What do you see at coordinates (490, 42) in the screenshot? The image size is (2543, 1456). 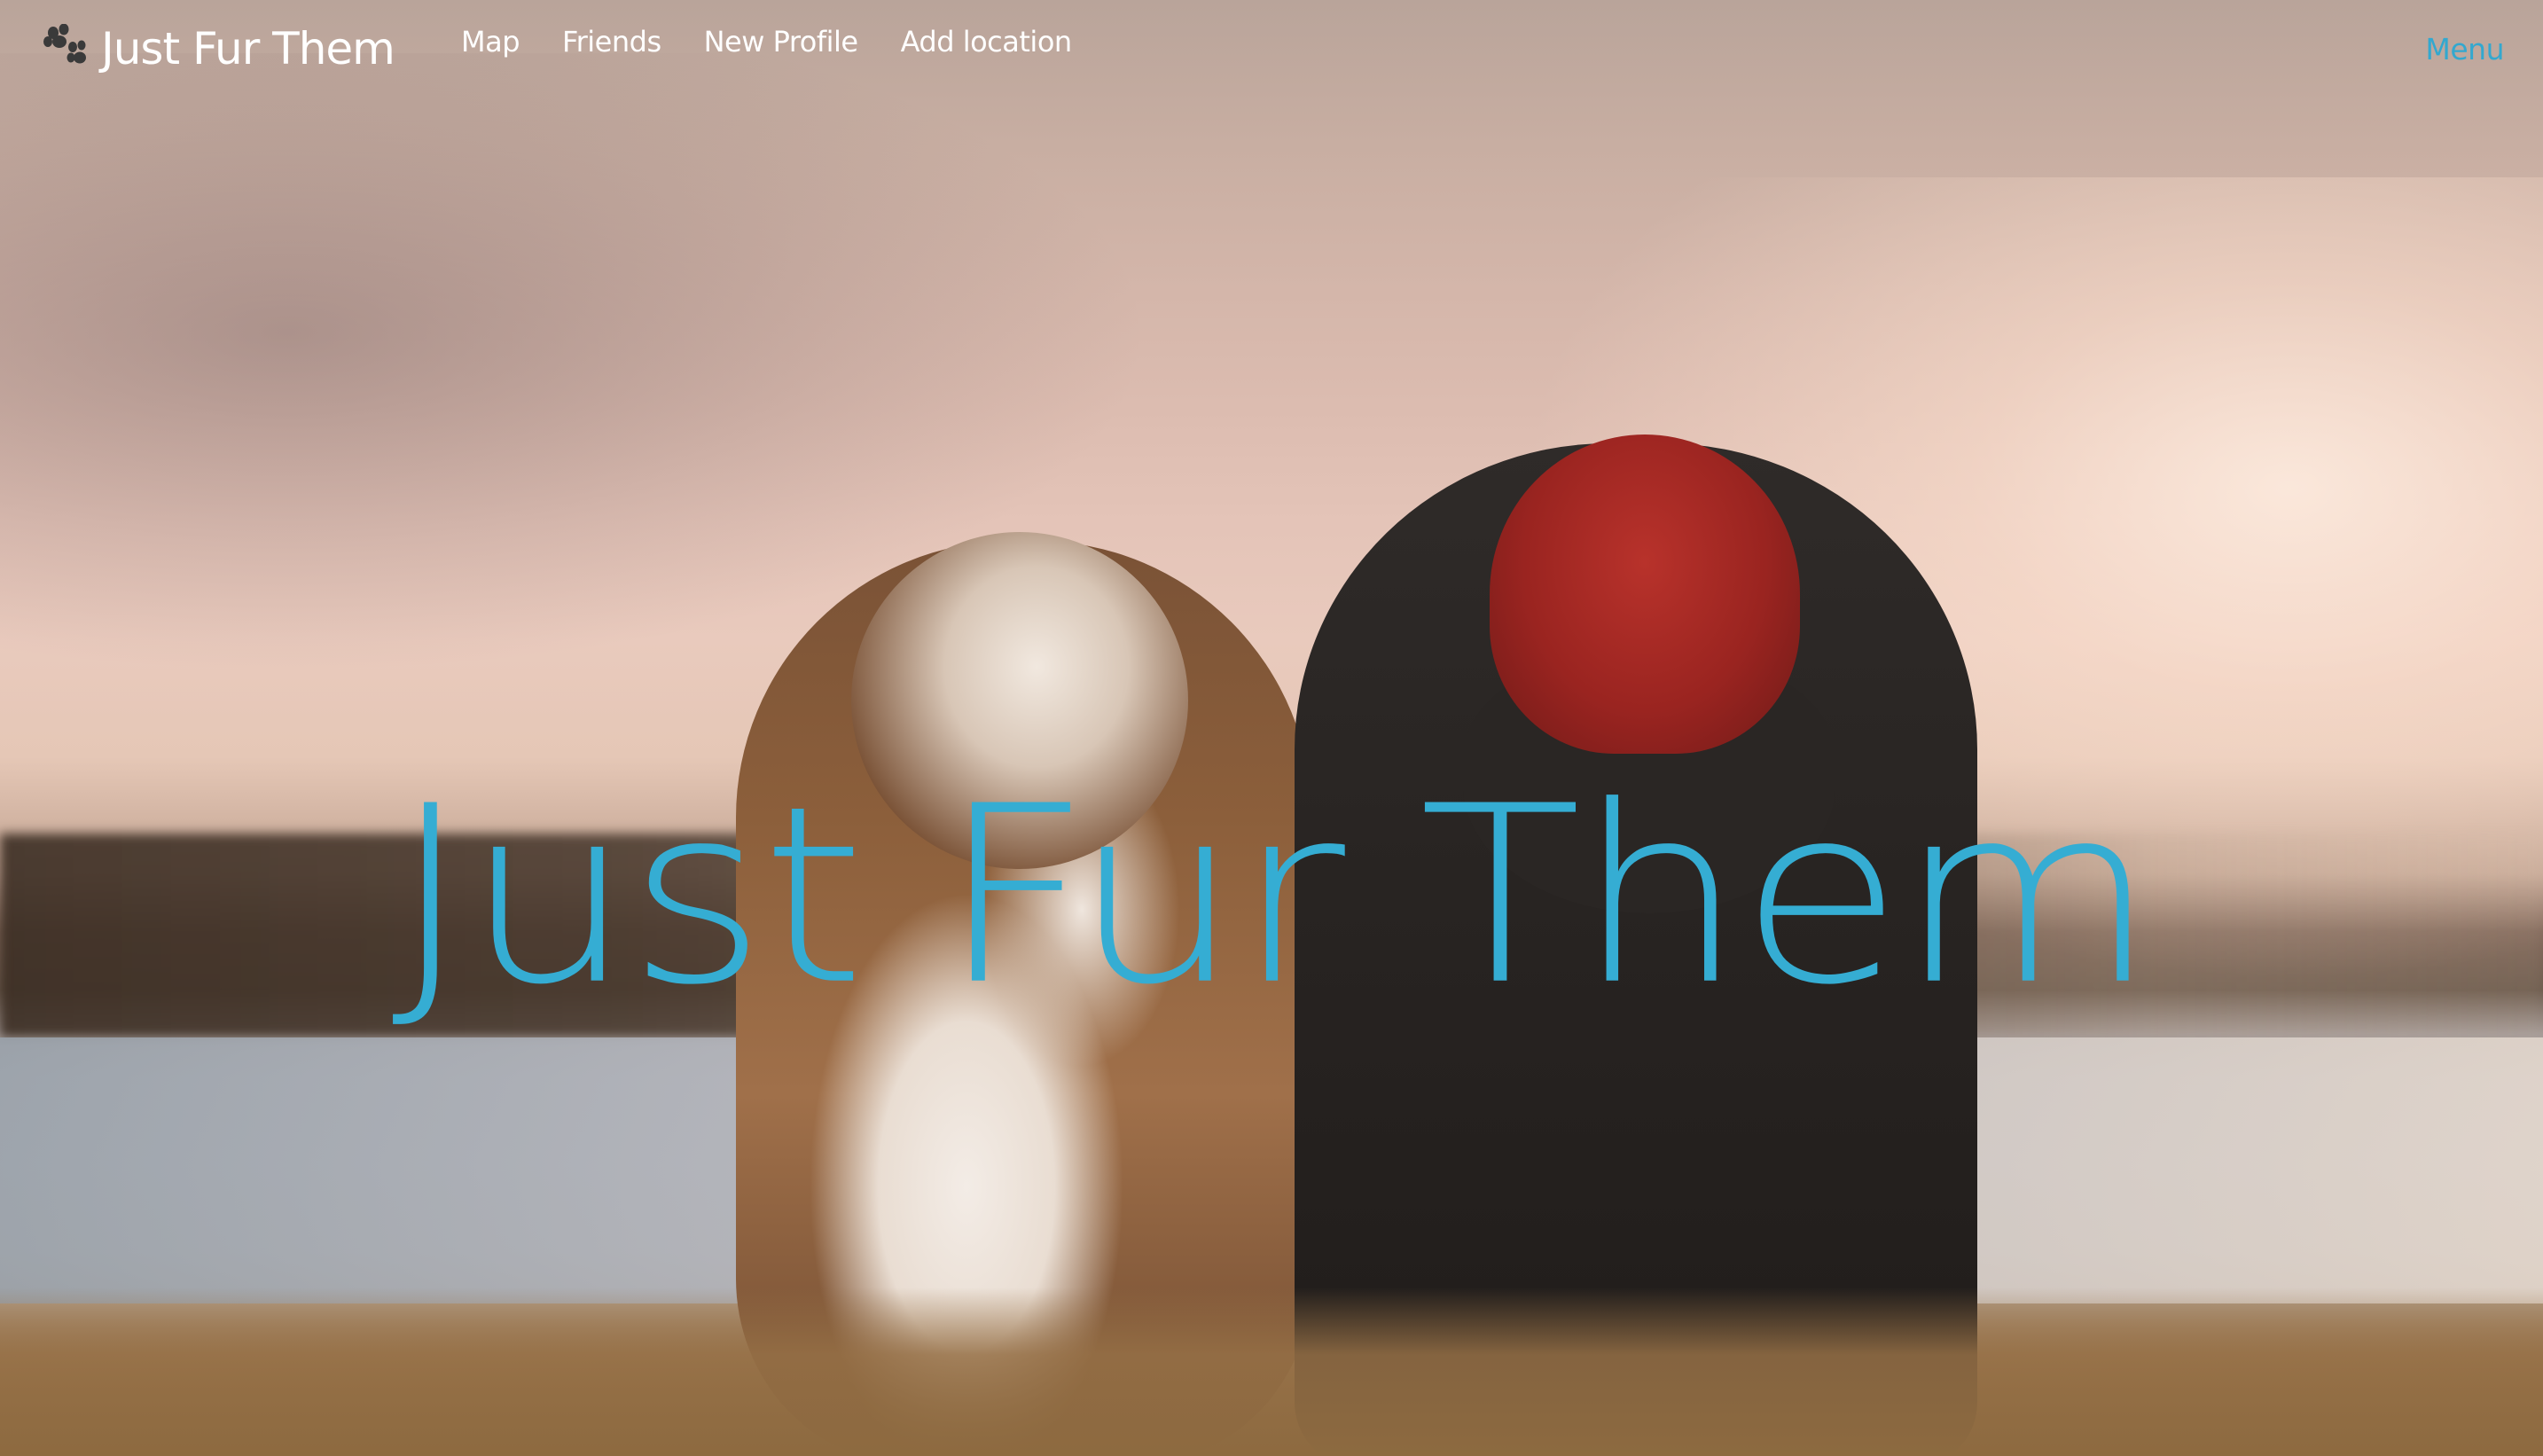 I see `nav-link-map: Map` at bounding box center [490, 42].